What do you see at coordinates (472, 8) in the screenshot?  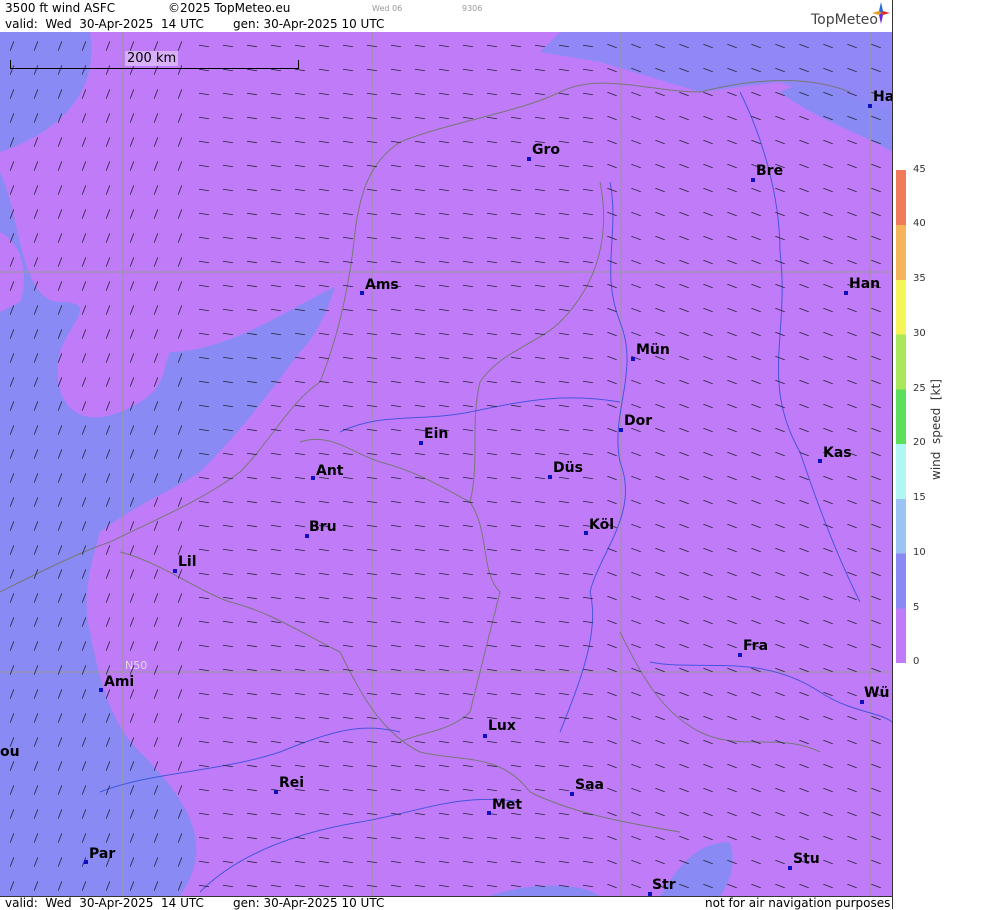 I see `tab-code: 9306` at bounding box center [472, 8].